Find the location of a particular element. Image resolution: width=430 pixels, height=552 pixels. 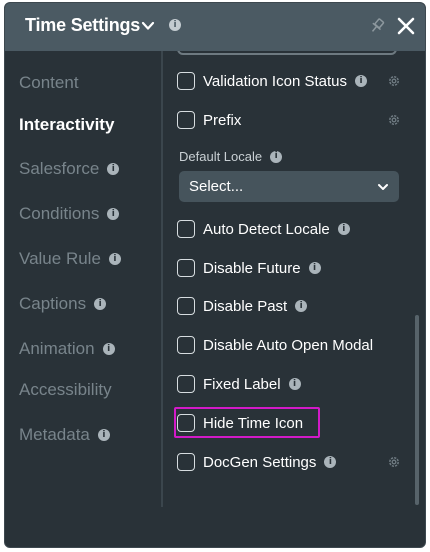

disable-future-option: Disable Future i is located at coordinates (249, 268).